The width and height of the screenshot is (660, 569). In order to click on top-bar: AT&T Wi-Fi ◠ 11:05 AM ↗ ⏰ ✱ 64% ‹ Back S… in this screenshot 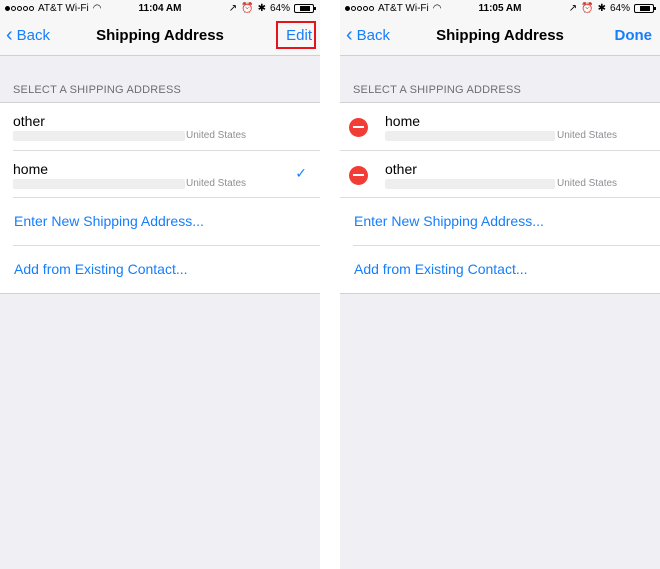, I will do `click(500, 28)`.